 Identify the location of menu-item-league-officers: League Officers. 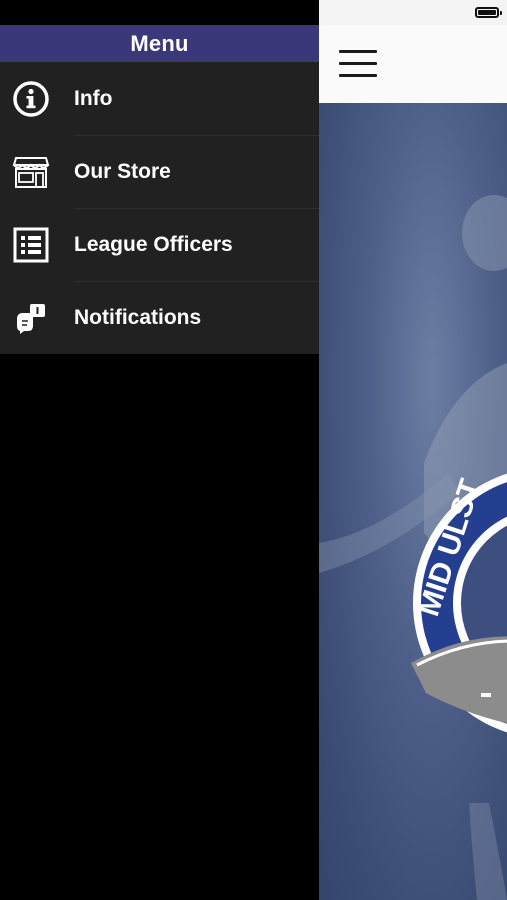
(159, 244).